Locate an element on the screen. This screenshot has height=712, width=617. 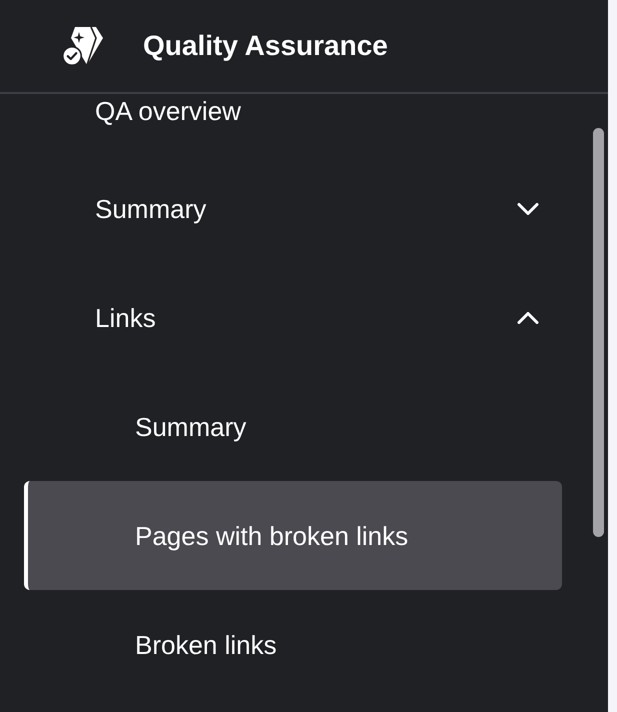
nav-subitem: Summary is located at coordinates (293, 426).